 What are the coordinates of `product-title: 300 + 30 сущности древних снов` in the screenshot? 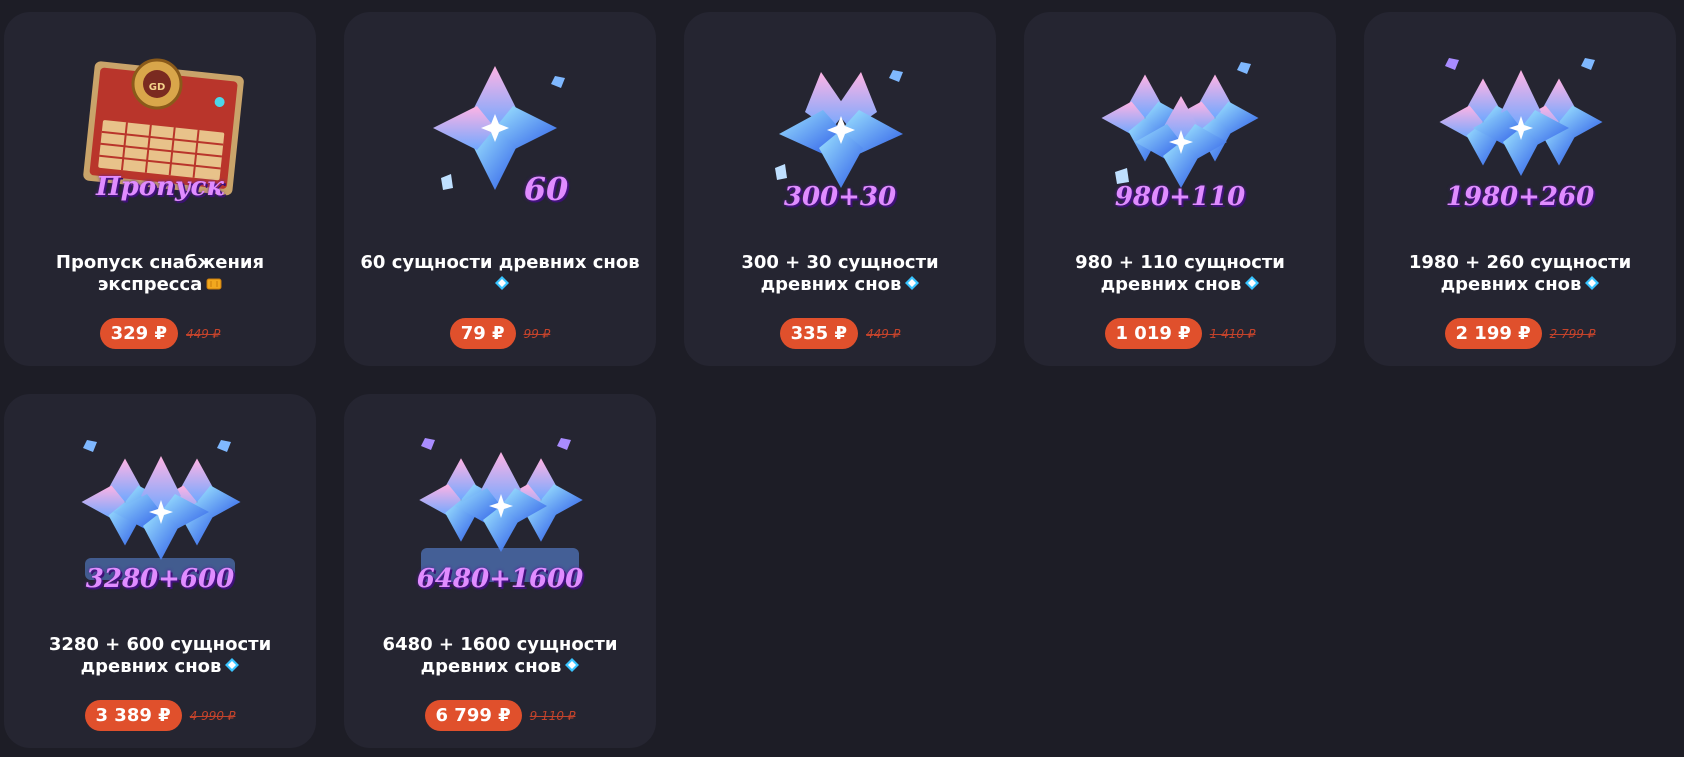 It's located at (840, 274).